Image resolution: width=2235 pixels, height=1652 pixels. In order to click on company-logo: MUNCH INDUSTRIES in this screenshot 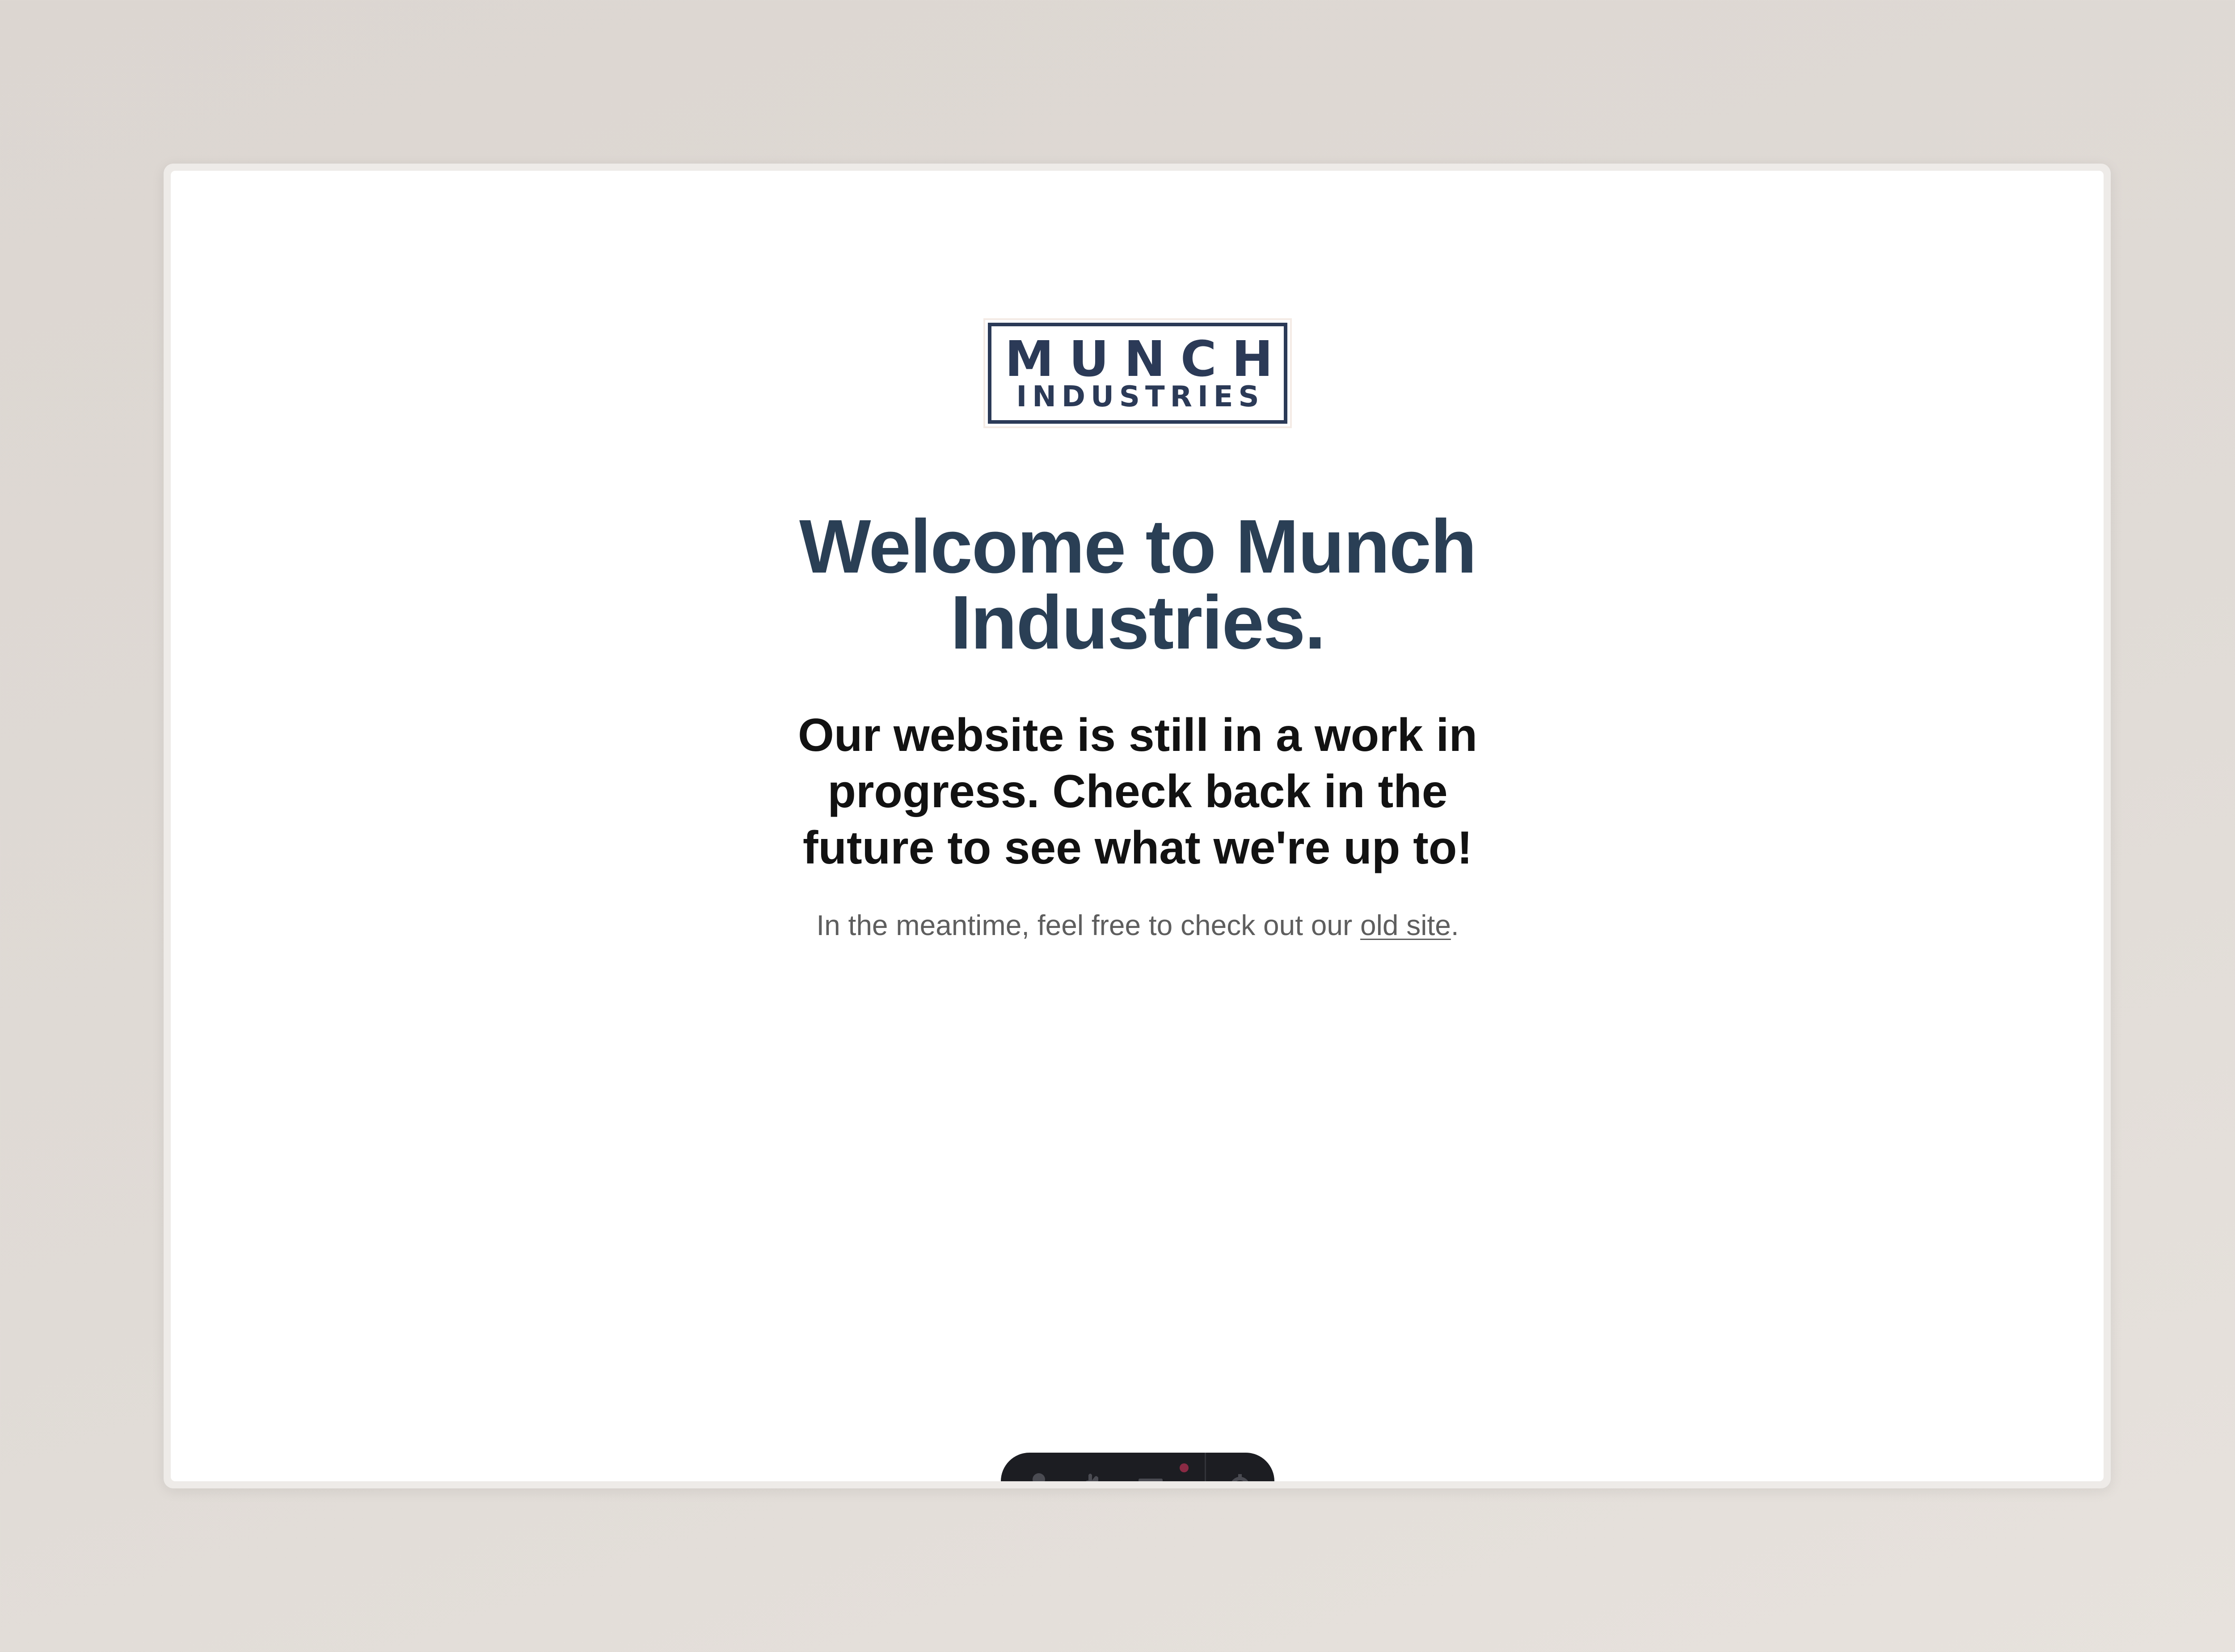, I will do `click(1138, 373)`.